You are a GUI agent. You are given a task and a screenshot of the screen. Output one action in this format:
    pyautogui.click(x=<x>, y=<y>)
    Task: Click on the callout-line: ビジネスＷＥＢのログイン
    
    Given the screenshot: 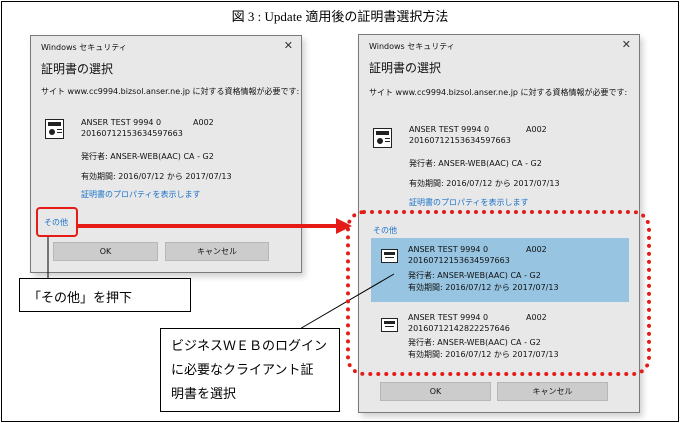 What is the action you would take?
    pyautogui.click(x=249, y=345)
    